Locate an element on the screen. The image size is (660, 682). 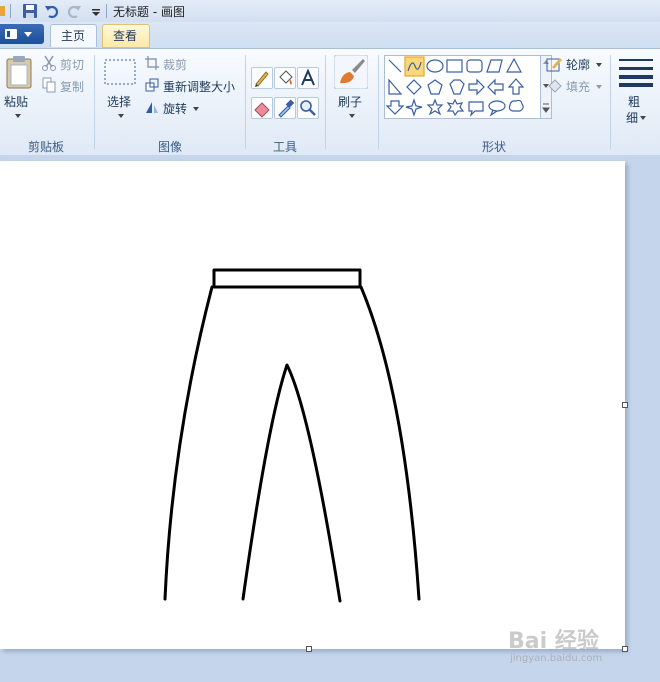
rotate-label: 旋转 is located at coordinates (175, 109).